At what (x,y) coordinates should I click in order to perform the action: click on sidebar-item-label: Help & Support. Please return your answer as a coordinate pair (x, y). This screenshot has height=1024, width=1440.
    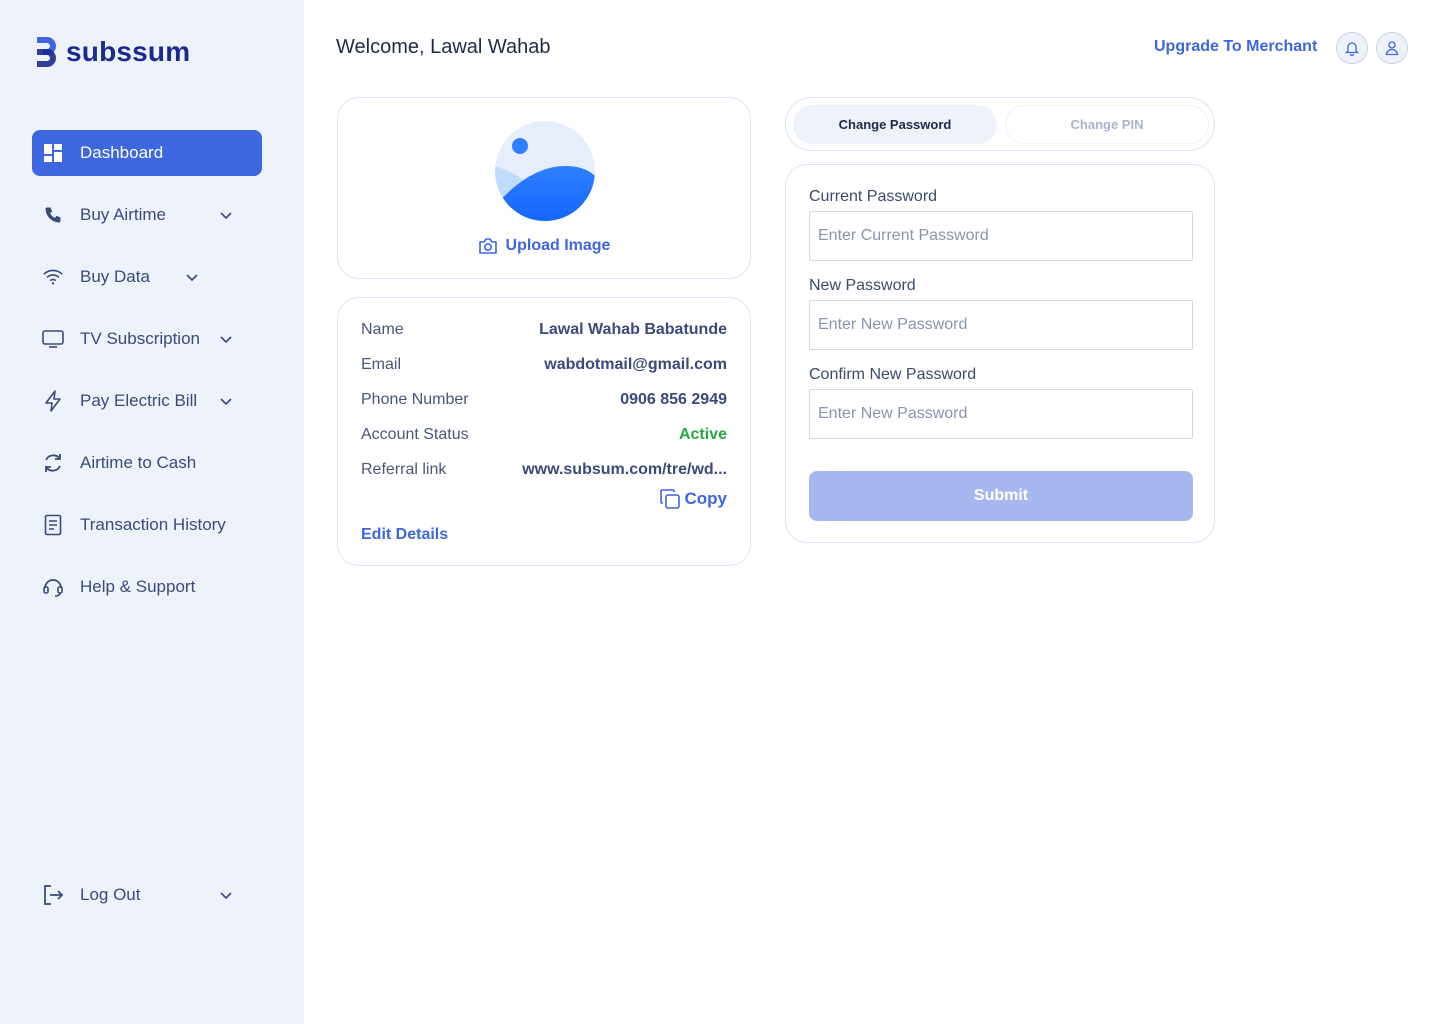
    Looking at the image, I should click on (138, 586).